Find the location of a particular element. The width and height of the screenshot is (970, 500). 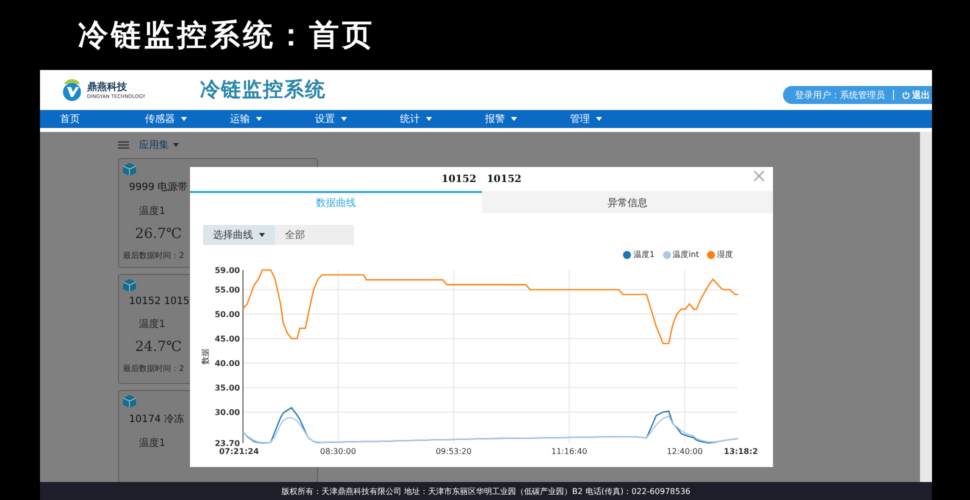

y-tick-label: 59.00 is located at coordinates (227, 271).